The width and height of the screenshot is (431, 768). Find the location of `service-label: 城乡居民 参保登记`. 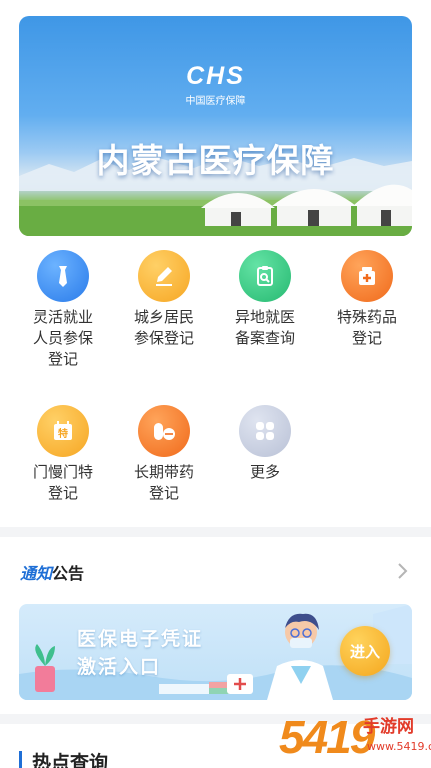

service-label: 城乡居民 参保登记 is located at coordinates (163, 327).